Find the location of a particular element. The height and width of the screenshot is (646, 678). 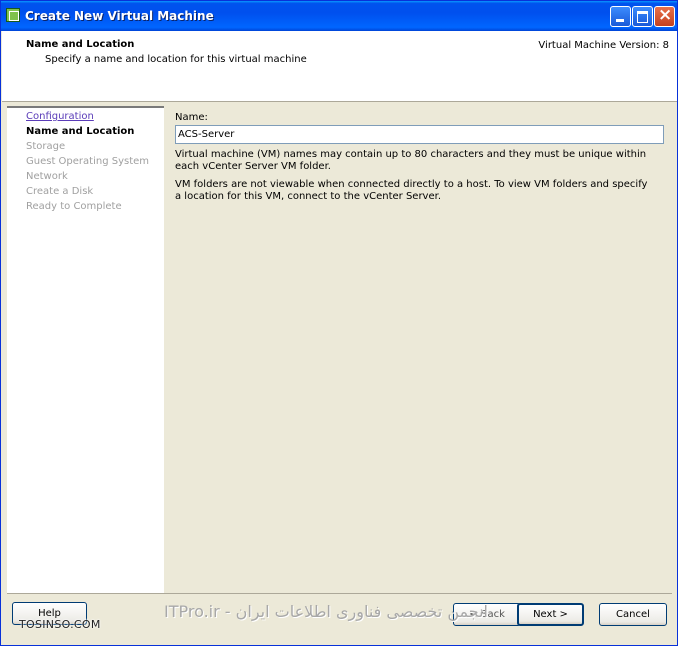

minimize-icon is located at coordinates (620, 20).